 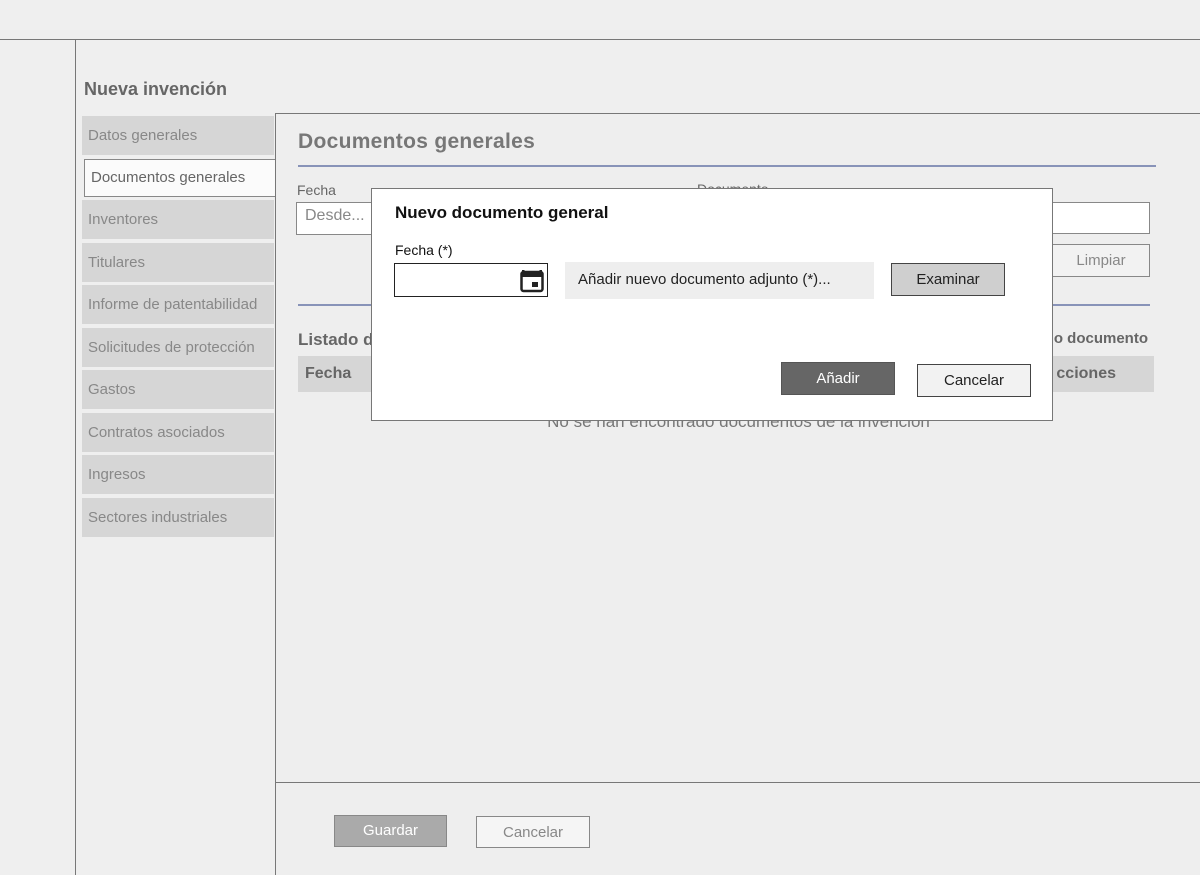 What do you see at coordinates (178, 304) in the screenshot?
I see `nav-item-informe-patentabilidad: Informe de patentabilidad` at bounding box center [178, 304].